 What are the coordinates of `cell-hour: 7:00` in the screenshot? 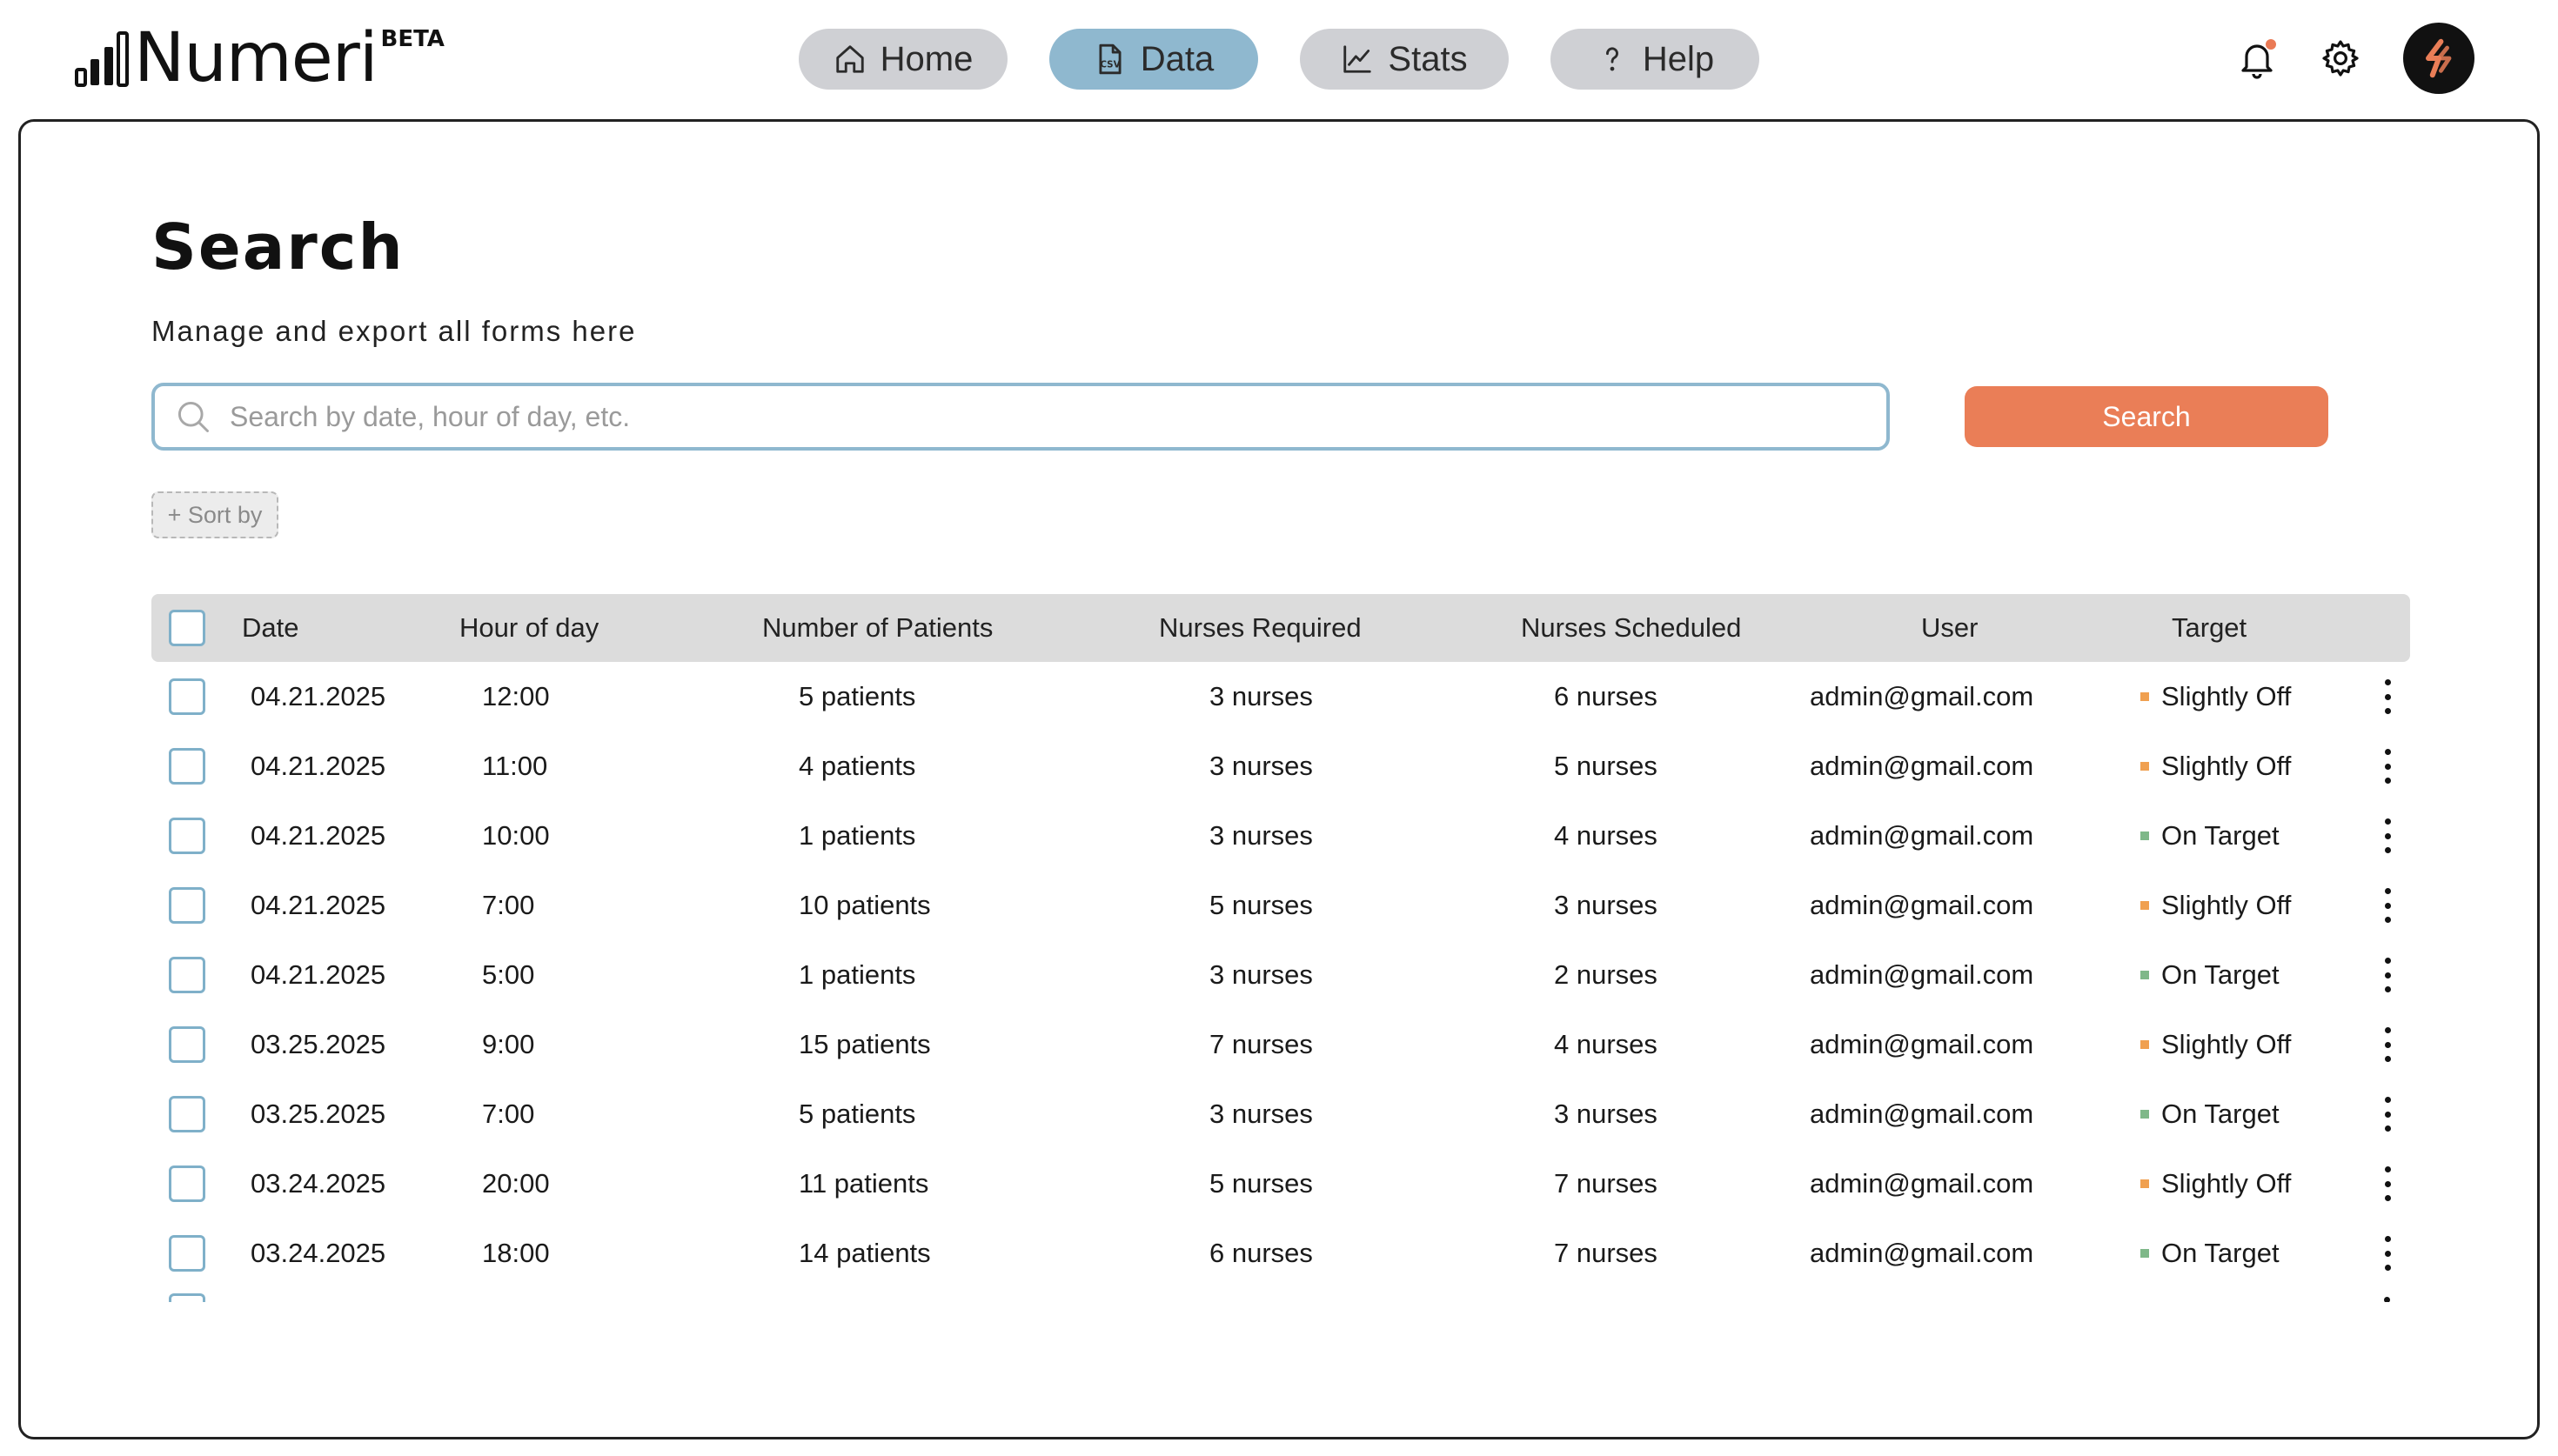 It's located at (508, 905).